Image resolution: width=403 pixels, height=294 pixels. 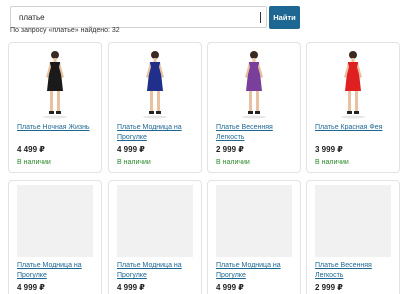 I want to click on result-count: По запросу «платье» найдено: 32, so click(x=65, y=30).